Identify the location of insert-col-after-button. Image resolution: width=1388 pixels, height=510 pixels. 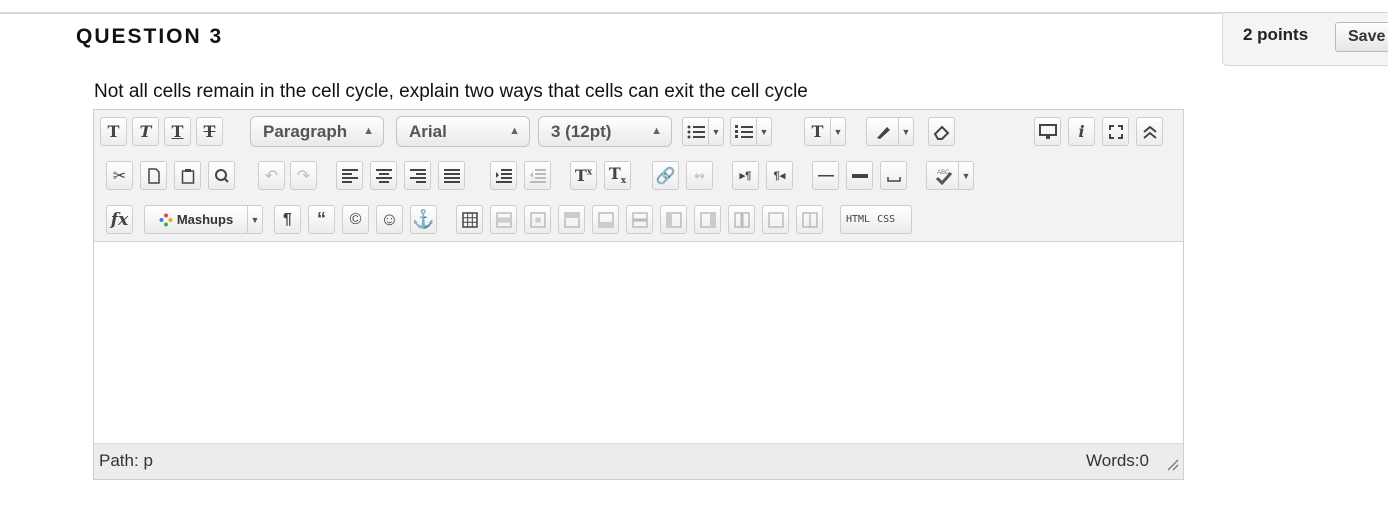
(707, 219).